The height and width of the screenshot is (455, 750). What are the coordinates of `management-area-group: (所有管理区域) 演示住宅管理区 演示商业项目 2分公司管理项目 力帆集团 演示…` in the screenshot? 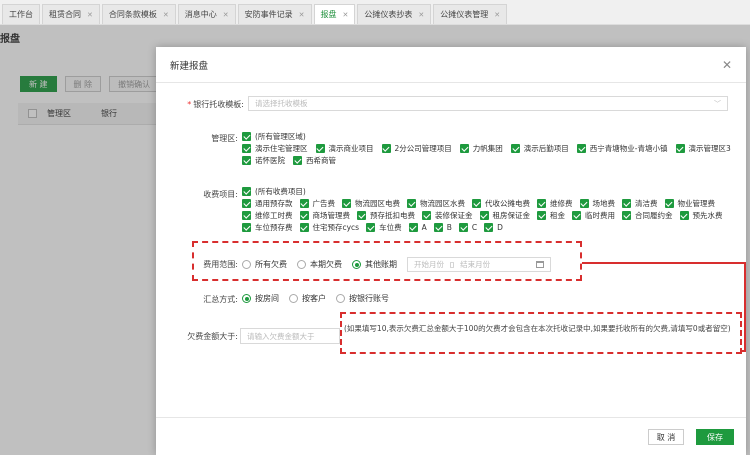 It's located at (492, 148).